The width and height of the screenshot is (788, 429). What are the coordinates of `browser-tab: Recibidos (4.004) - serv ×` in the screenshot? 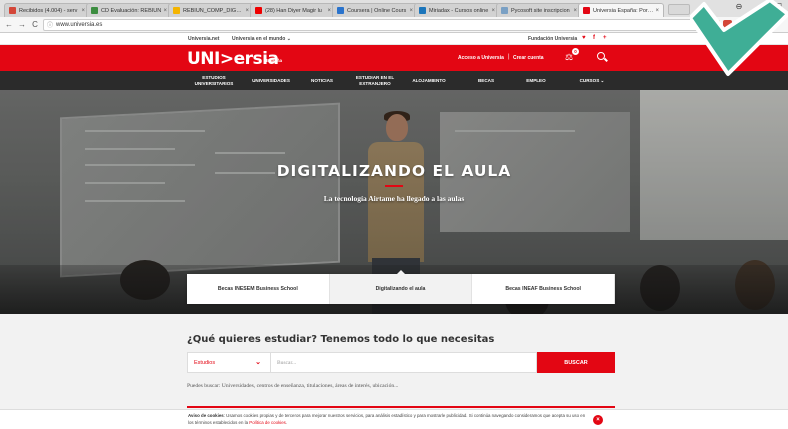 It's located at (47, 10).